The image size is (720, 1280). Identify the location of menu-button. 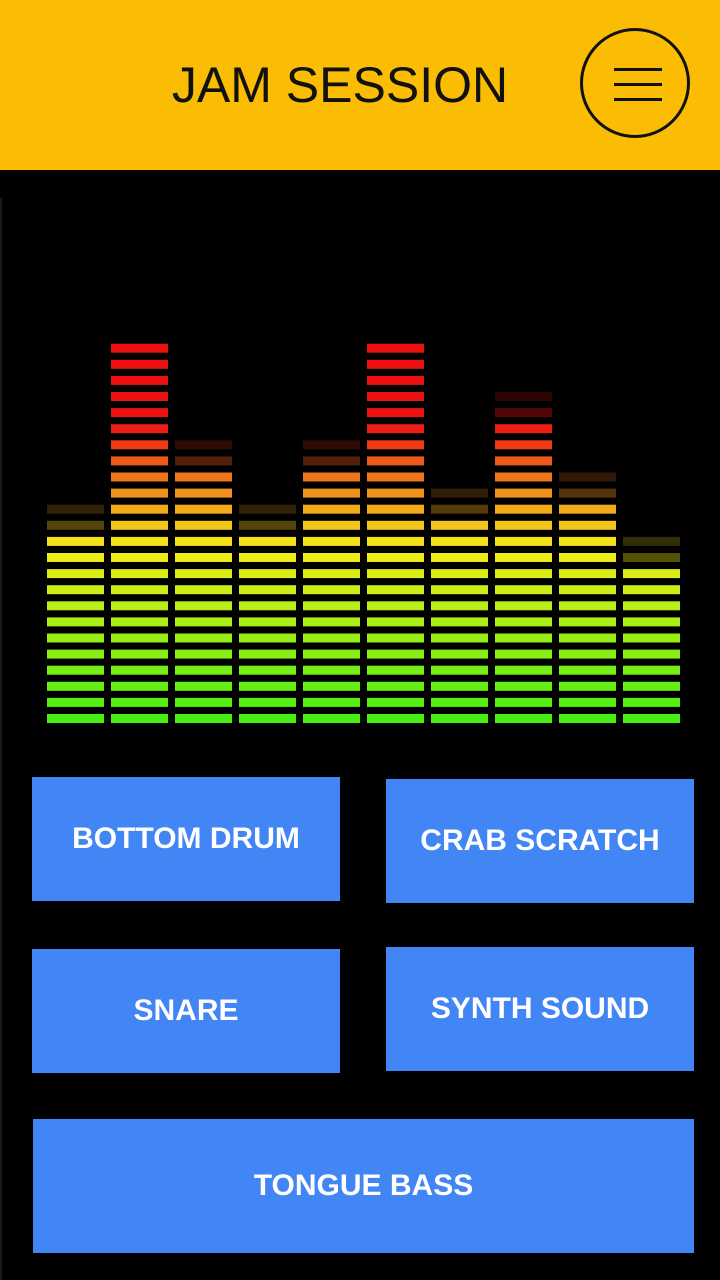
(635, 83).